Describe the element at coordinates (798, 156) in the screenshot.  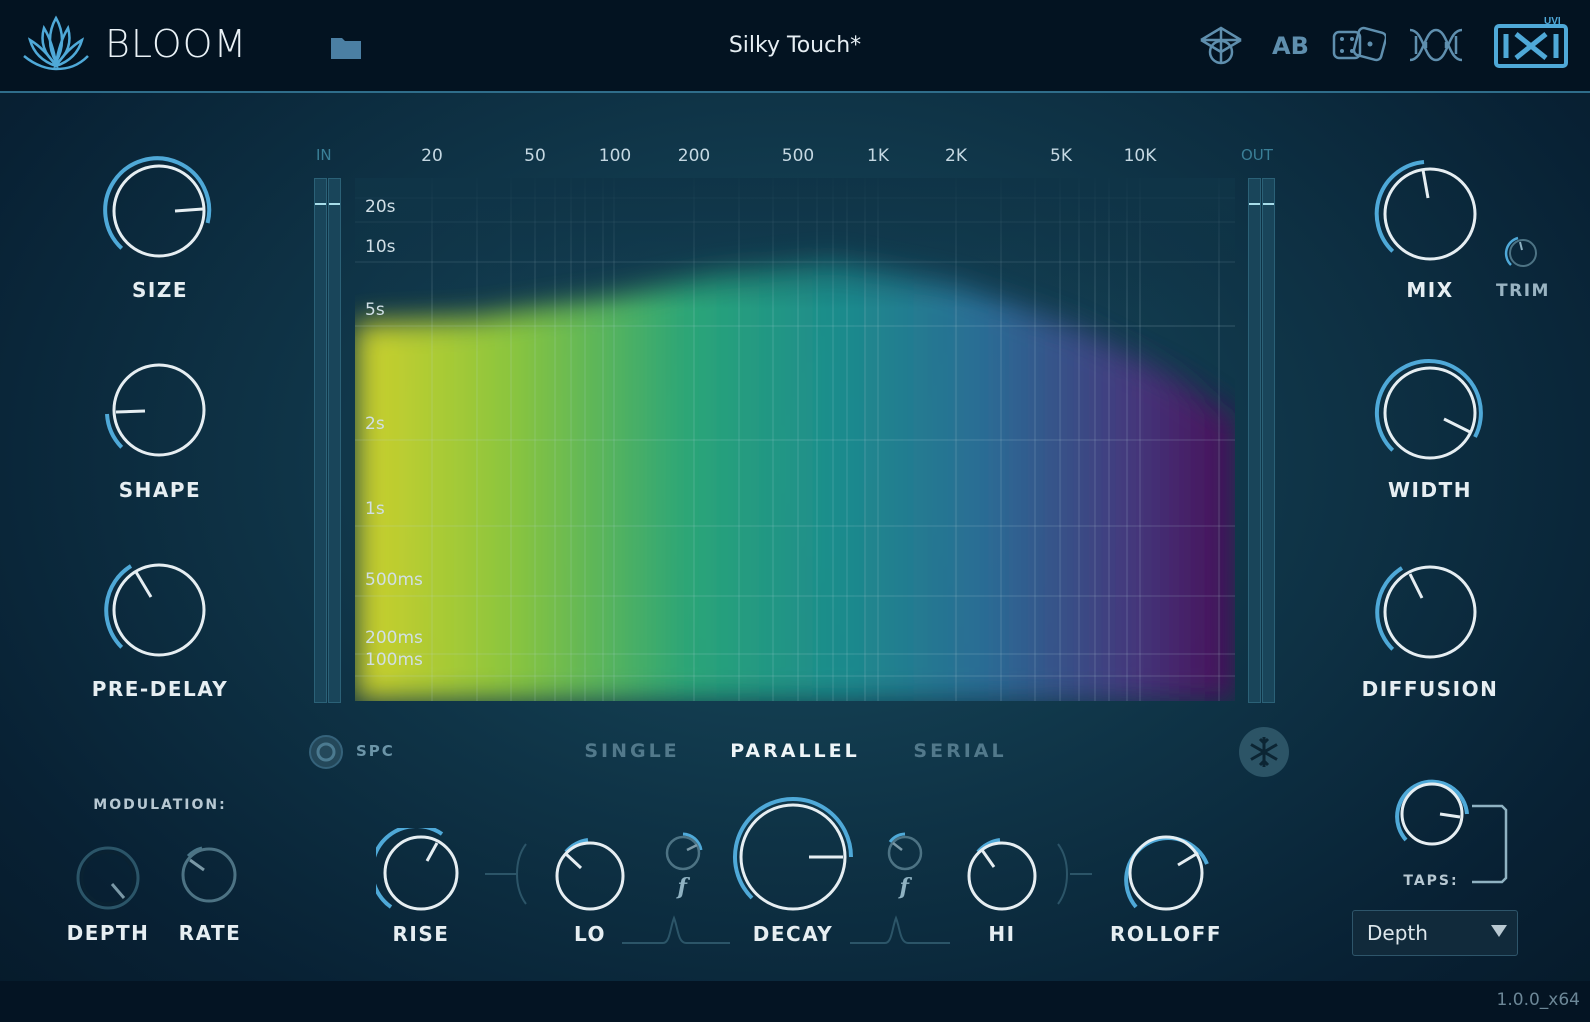
I see `freq-label-500: 500` at that location.